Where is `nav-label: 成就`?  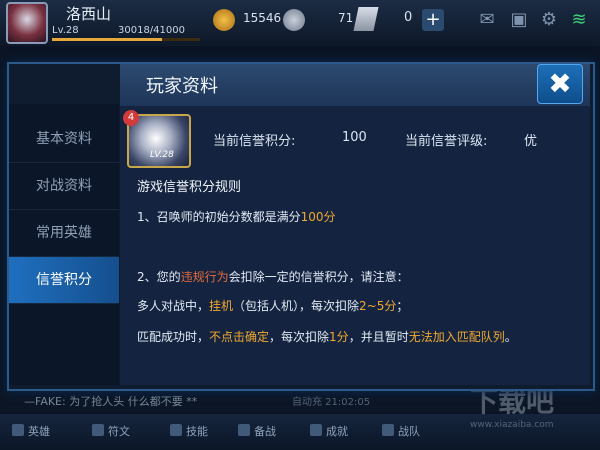 nav-label: 成就 is located at coordinates (337, 431).